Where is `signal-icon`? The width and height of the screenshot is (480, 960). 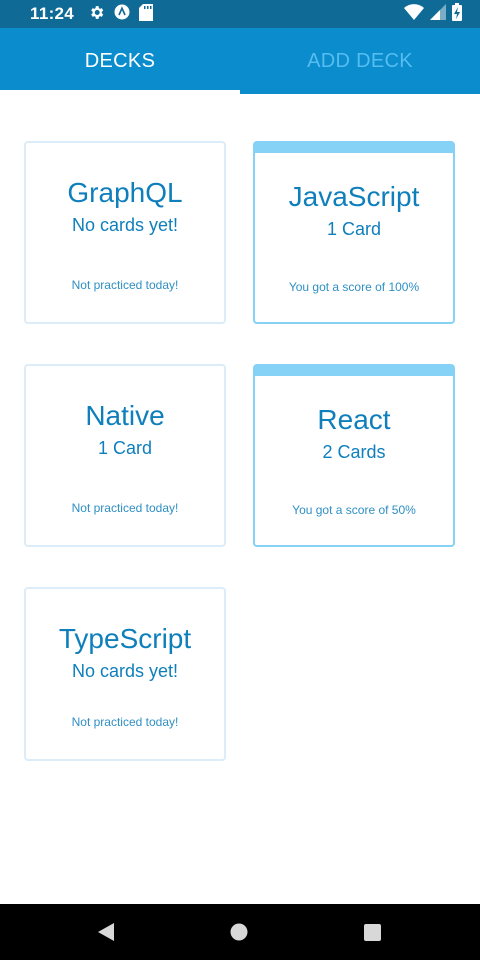 signal-icon is located at coordinates (438, 14).